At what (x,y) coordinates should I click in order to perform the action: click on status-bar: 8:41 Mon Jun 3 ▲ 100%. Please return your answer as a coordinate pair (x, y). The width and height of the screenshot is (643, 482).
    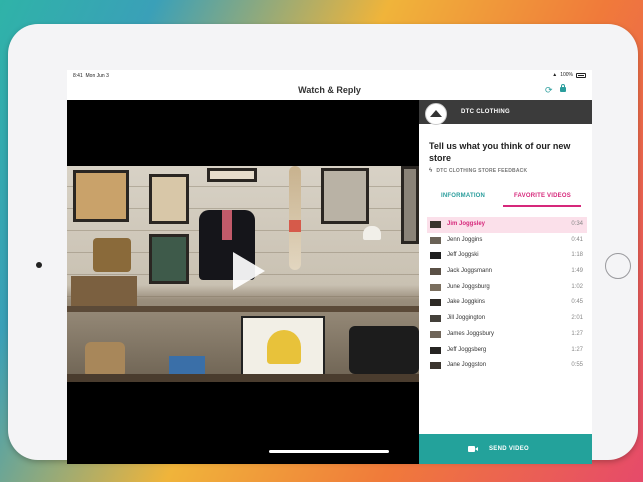
    Looking at the image, I should click on (329, 75).